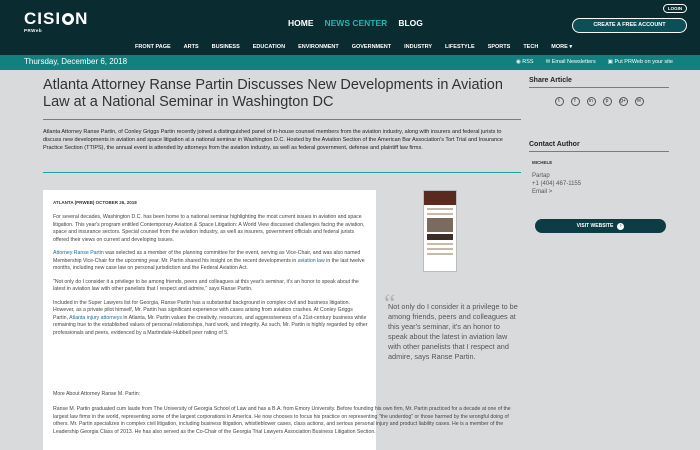  Describe the element at coordinates (97, 394) in the screenshot. I see `more-about-heading: More About Attorney Ranse M. Partin:` at that location.